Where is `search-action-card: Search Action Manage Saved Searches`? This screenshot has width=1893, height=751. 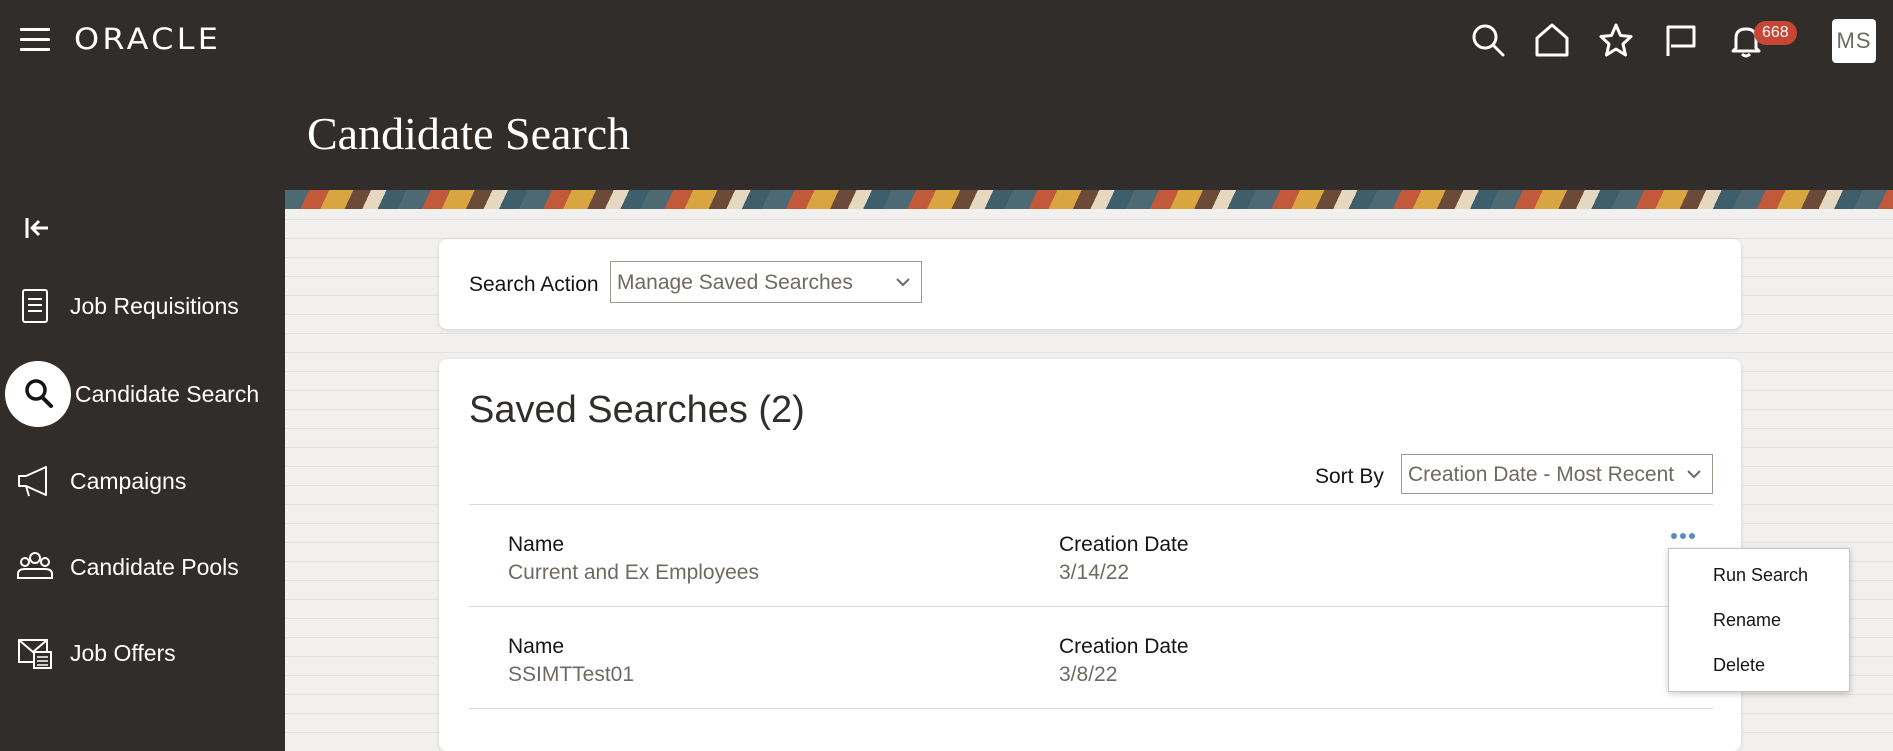 search-action-card: Search Action Manage Saved Searches is located at coordinates (1090, 284).